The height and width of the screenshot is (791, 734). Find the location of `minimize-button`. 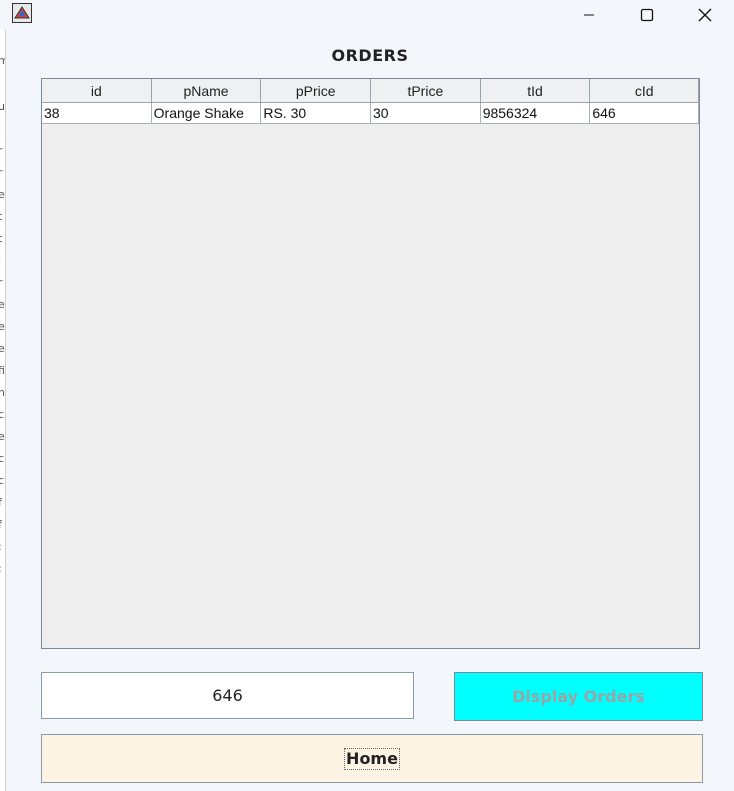

minimize-button is located at coordinates (589, 15).